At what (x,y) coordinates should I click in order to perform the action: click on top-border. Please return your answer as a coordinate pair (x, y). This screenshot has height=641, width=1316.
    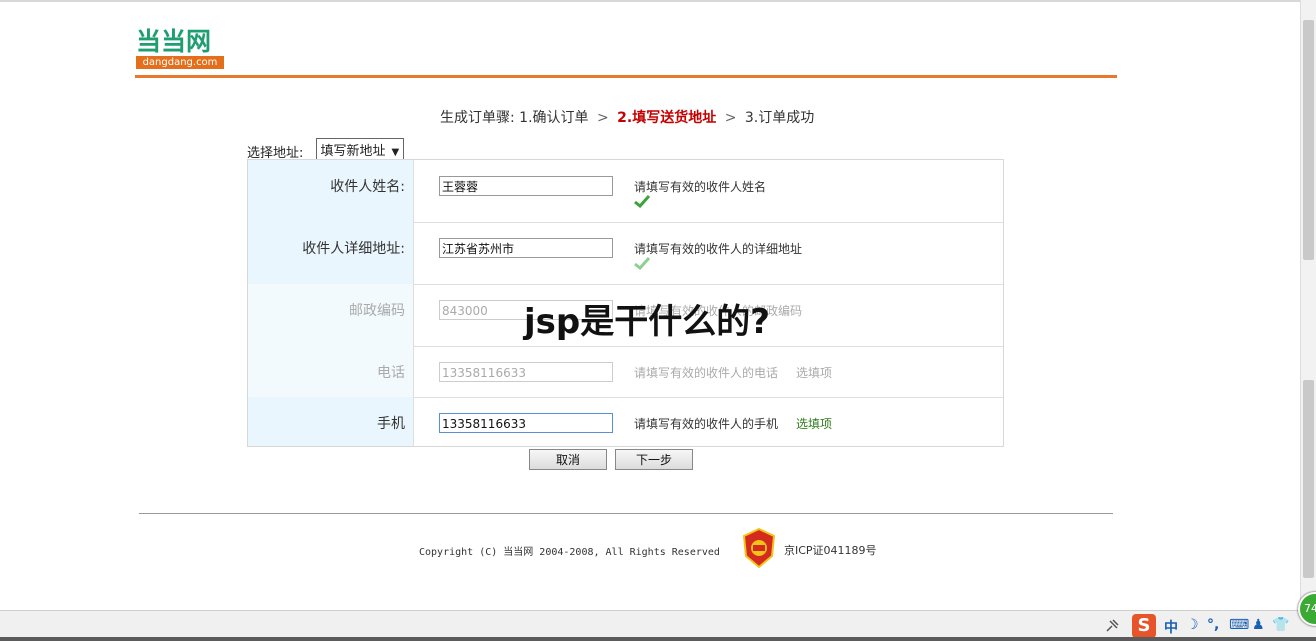
    Looking at the image, I should click on (650, 1).